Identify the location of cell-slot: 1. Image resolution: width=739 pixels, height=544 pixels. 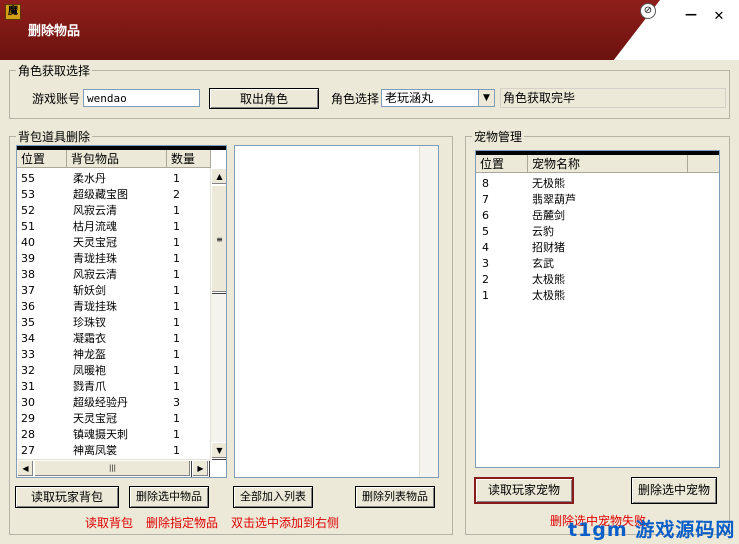
(485, 295).